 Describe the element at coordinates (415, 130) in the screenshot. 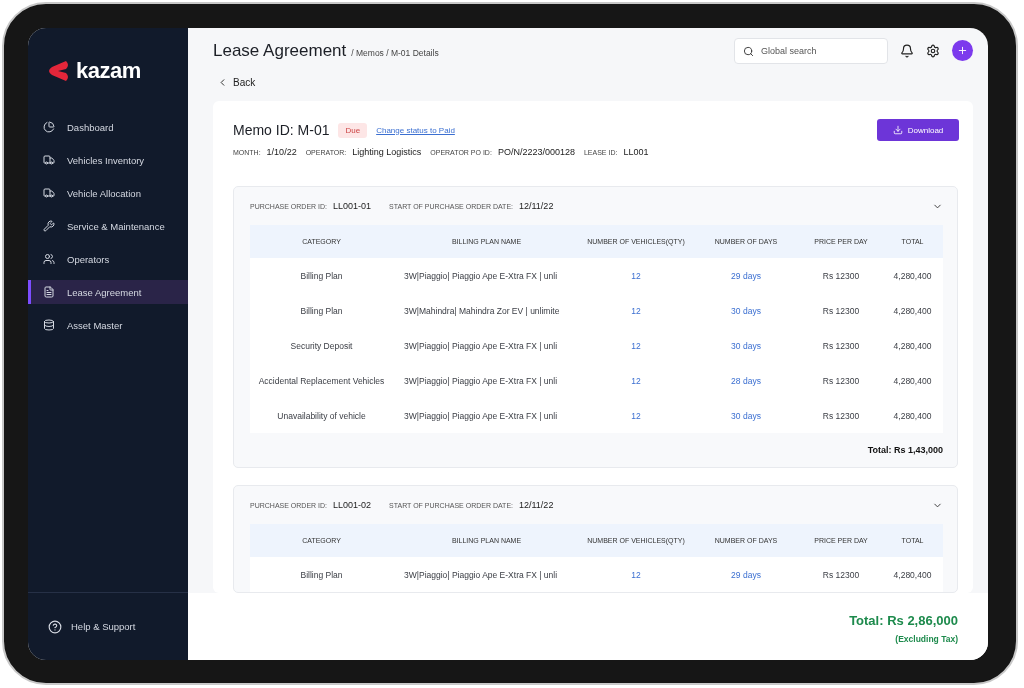

I see `change-status-link: Change status to Paid` at that location.